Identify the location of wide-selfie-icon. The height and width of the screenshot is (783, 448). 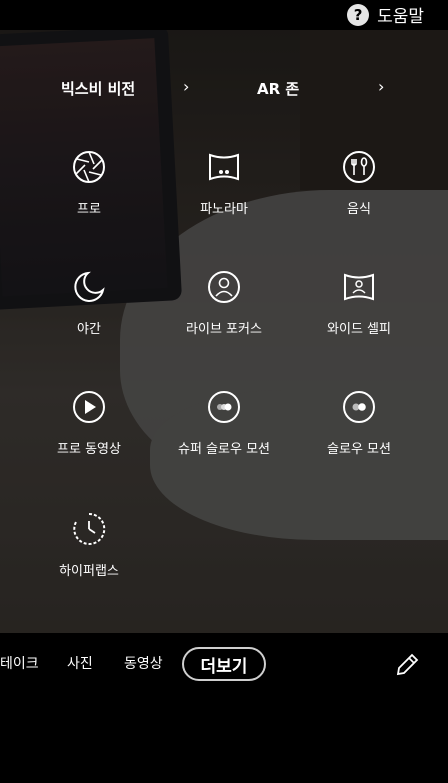
(359, 287).